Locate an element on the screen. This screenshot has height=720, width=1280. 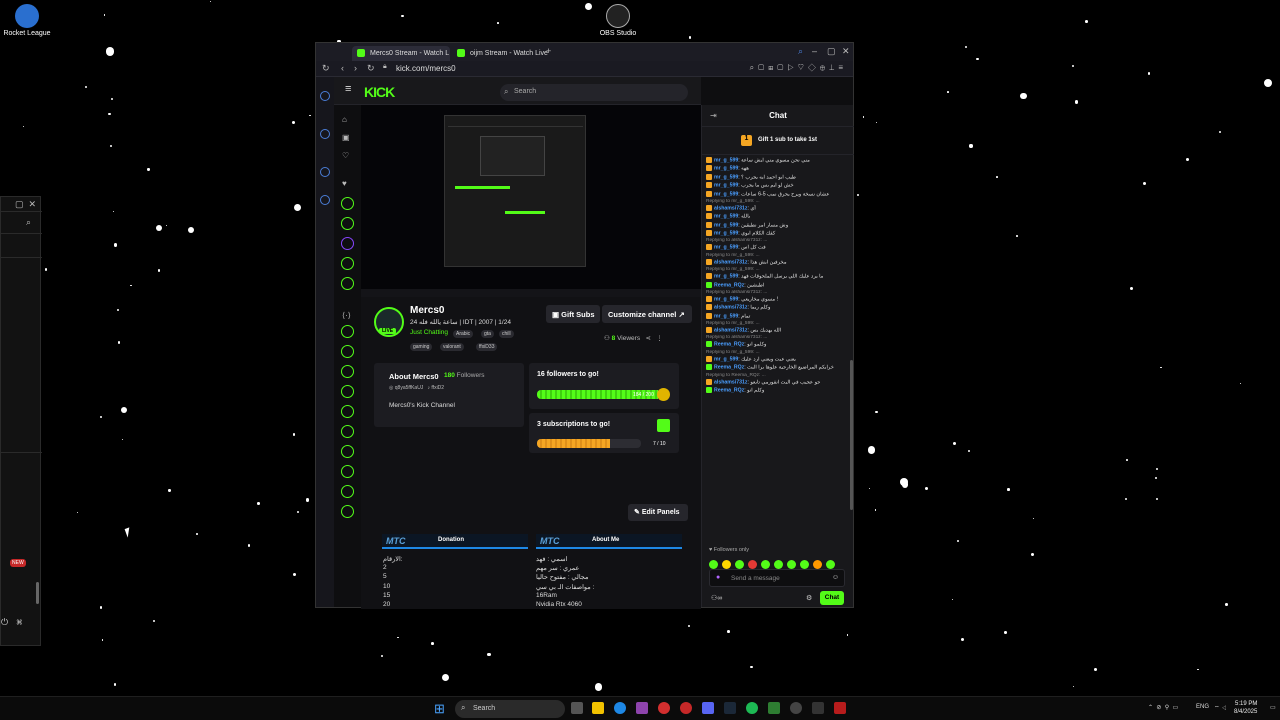
stream-category: Just Chatting is located at coordinates (429, 332).